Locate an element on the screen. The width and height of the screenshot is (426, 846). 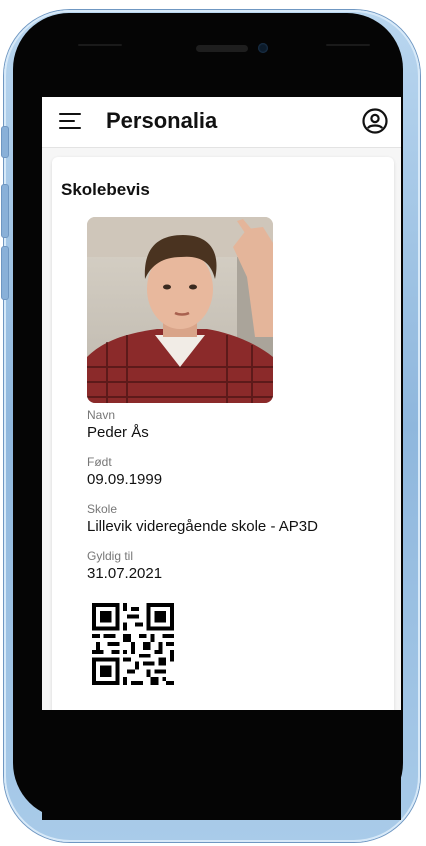
student-photo is located at coordinates (180, 310).